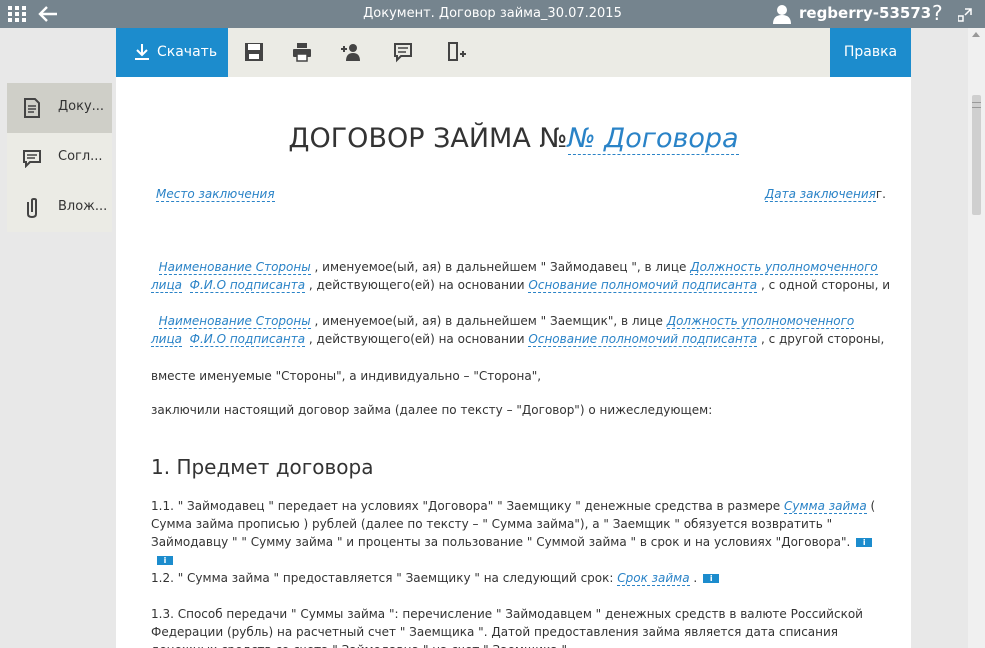 This screenshot has width=985, height=648. What do you see at coordinates (142, 52) in the screenshot?
I see `download-icon` at bounding box center [142, 52].